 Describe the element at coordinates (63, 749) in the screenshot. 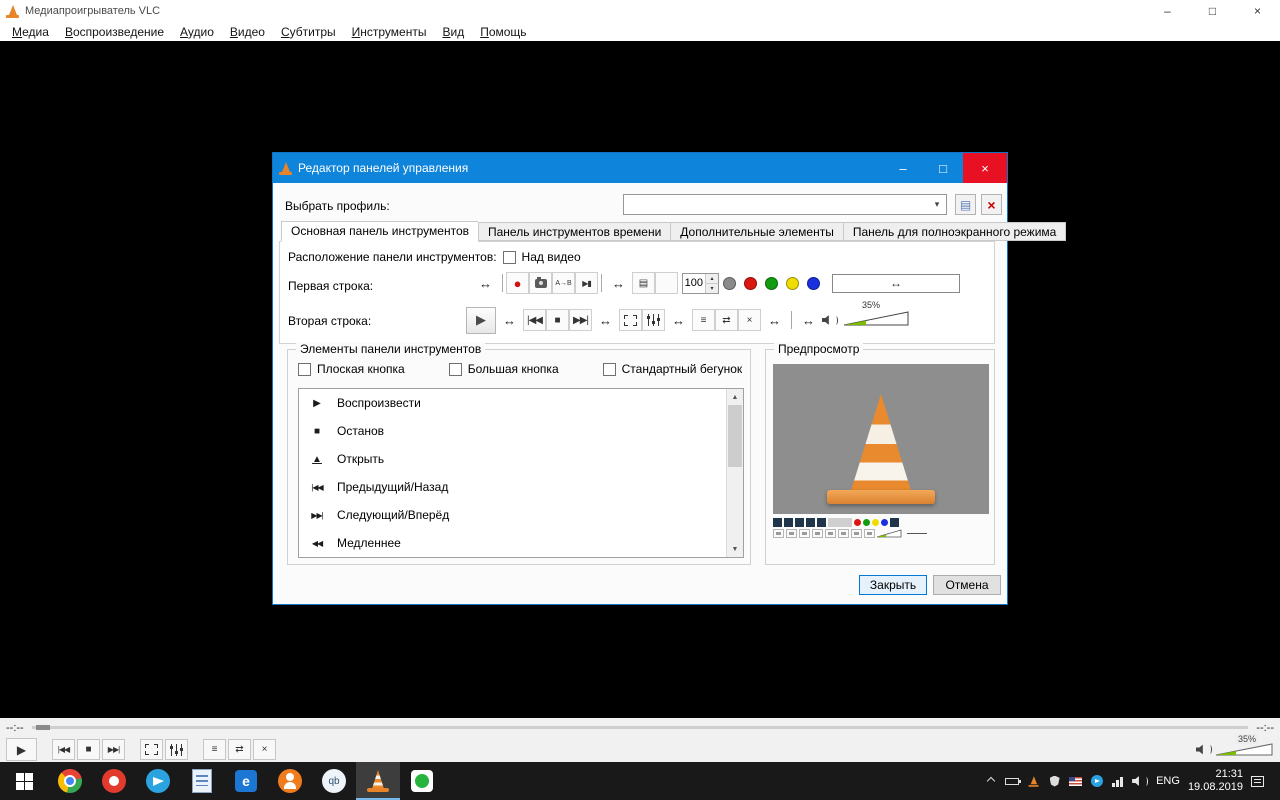

I see `previous-button: |◀◀` at that location.